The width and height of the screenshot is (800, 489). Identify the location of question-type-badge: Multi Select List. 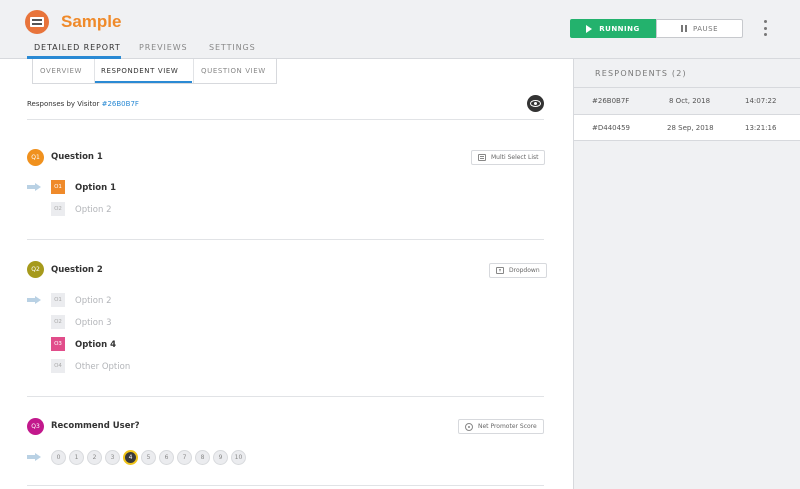
(508, 157).